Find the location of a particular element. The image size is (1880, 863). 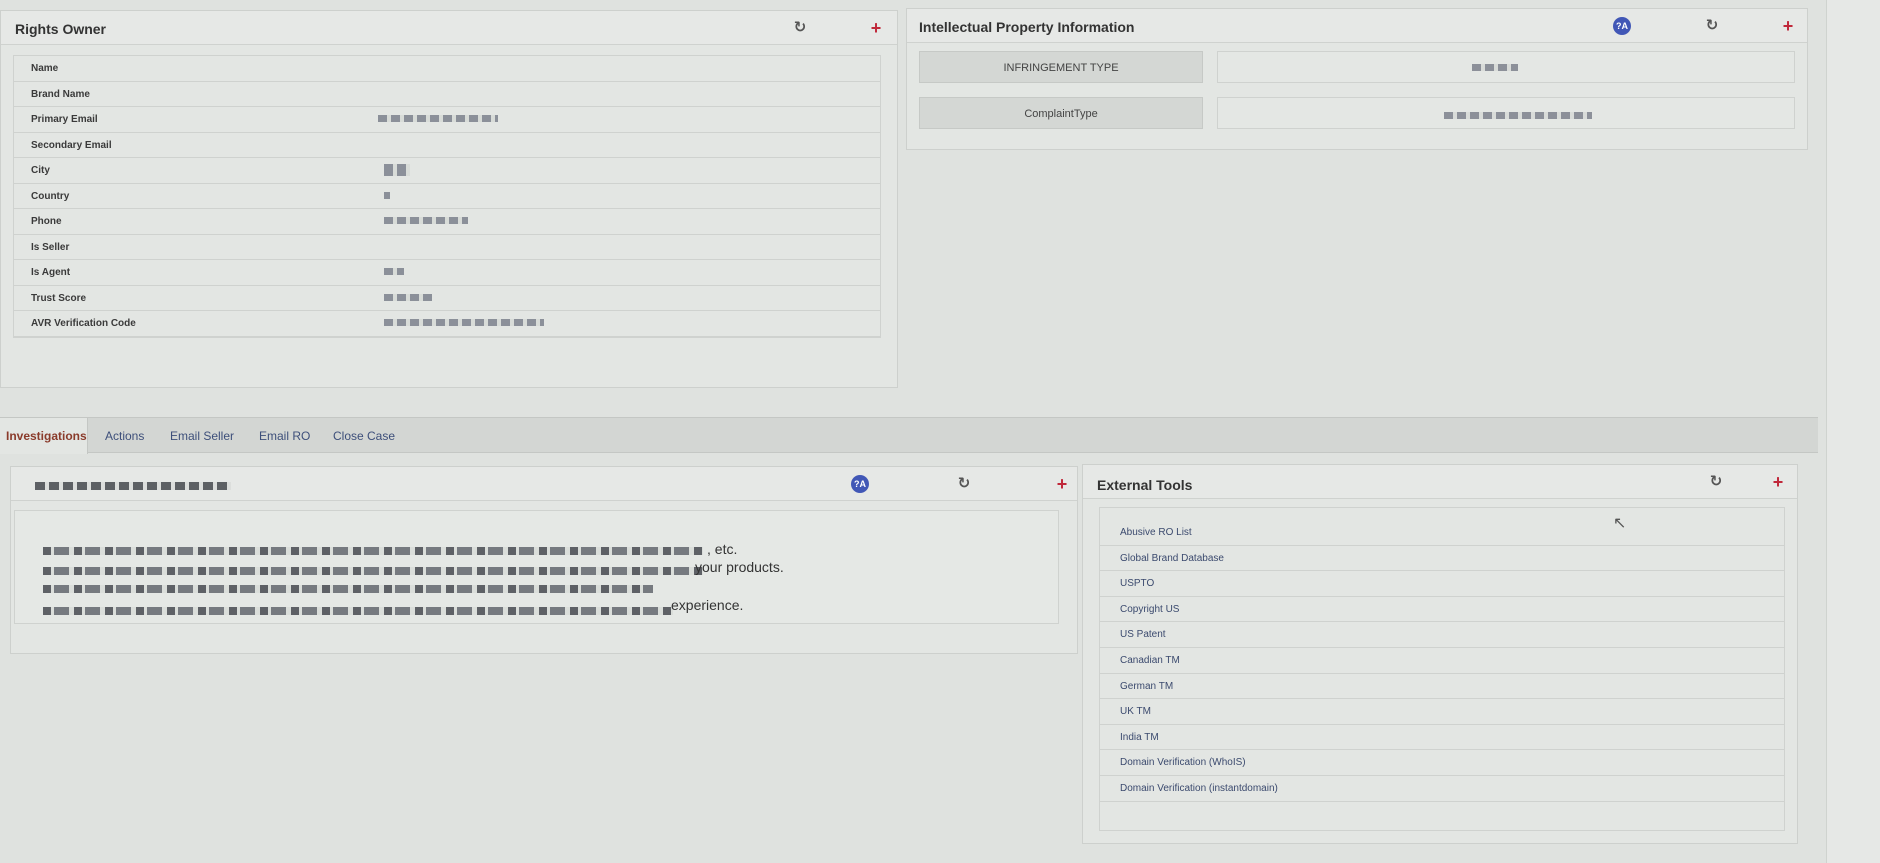

tab-investigations: Investigations is located at coordinates (44, 436).